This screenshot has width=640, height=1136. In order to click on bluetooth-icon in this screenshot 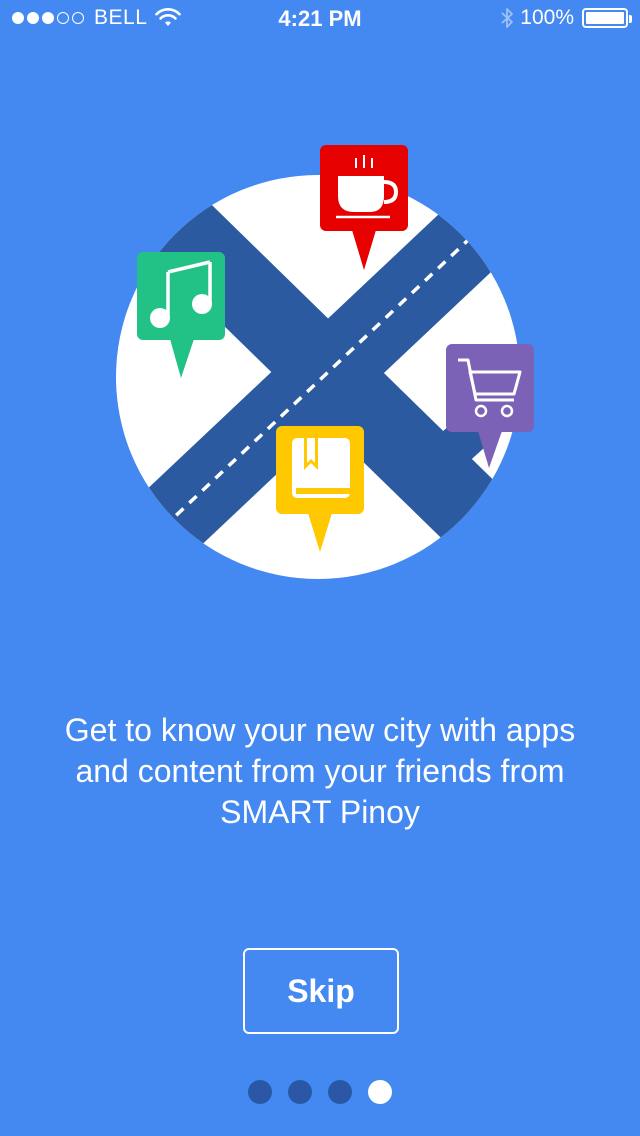, I will do `click(507, 18)`.